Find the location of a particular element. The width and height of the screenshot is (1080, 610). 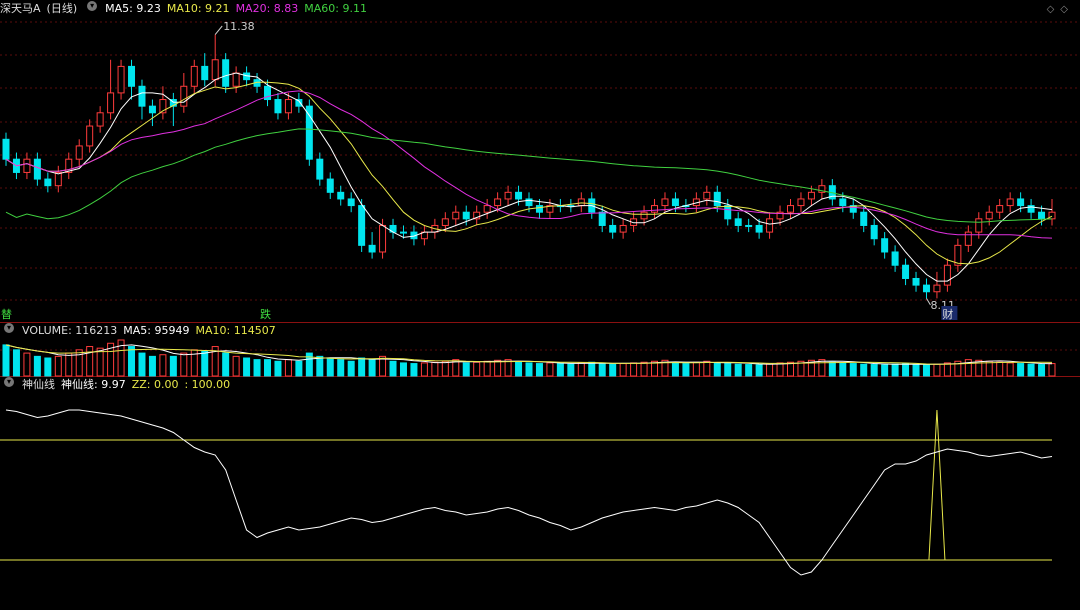

marker-right: 财 is located at coordinates (947, 314).